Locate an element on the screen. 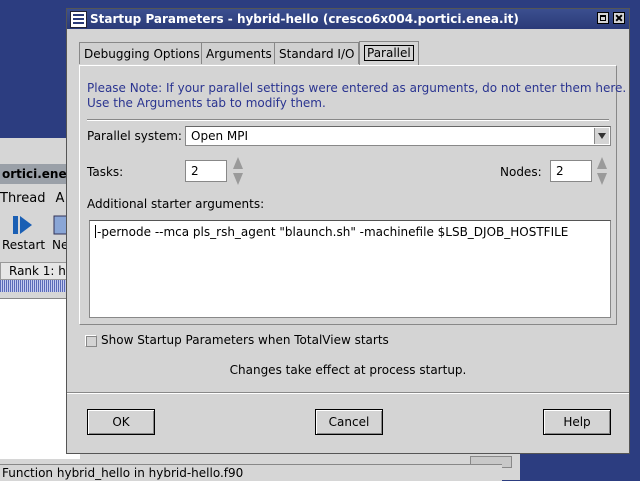 Image resolution: width=640 pixels, height=481 pixels. tab-debugging-options: Debugging Options is located at coordinates (142, 53).